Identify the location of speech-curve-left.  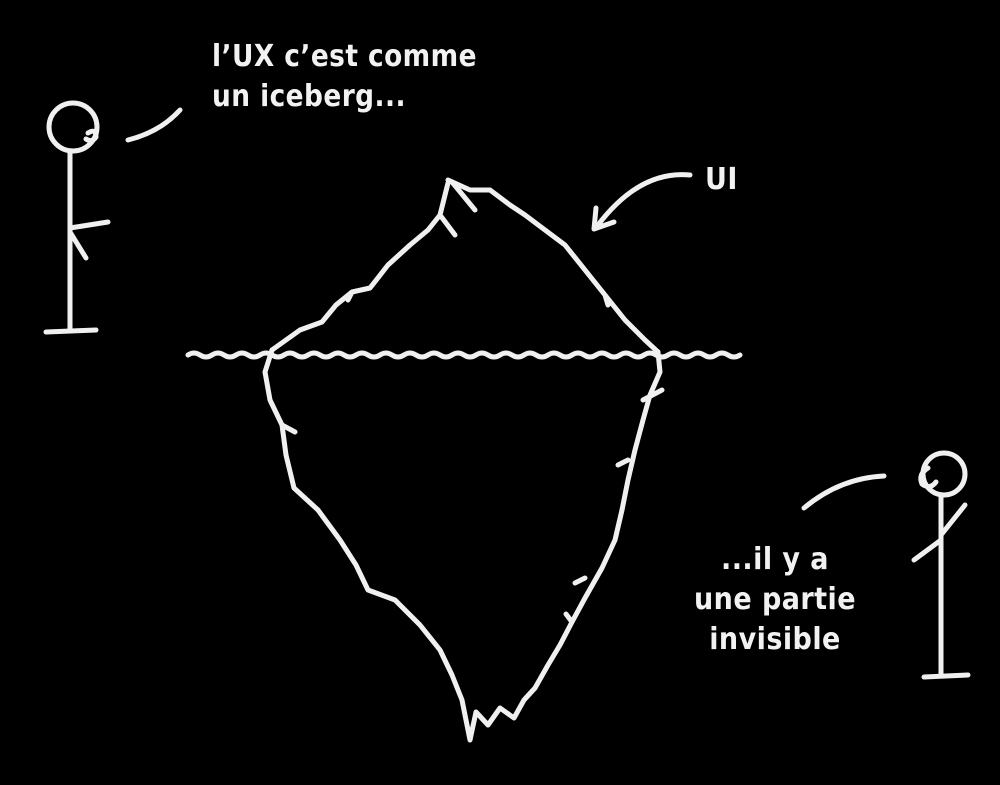
(154, 125).